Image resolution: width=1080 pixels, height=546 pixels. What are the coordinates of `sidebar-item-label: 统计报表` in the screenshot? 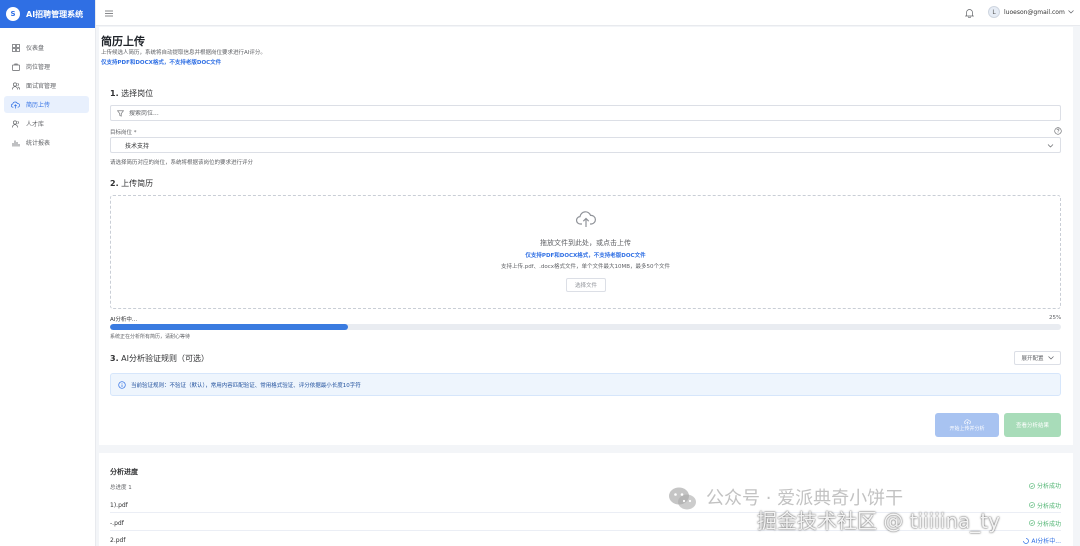 It's located at (38, 143).